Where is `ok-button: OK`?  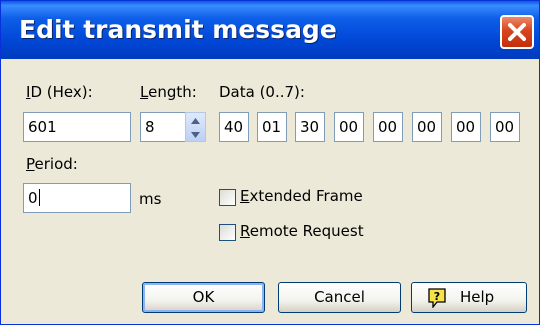
ok-button: OK is located at coordinates (203, 297).